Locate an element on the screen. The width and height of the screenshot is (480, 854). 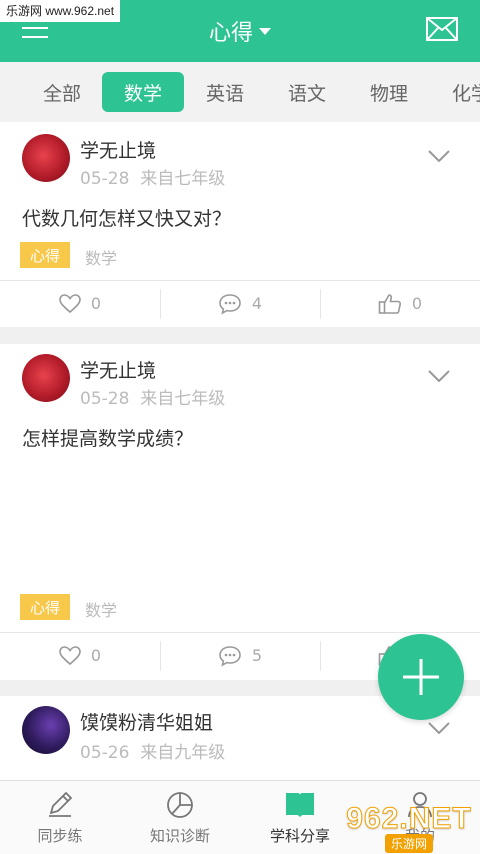
comment-count: 4 is located at coordinates (257, 303).